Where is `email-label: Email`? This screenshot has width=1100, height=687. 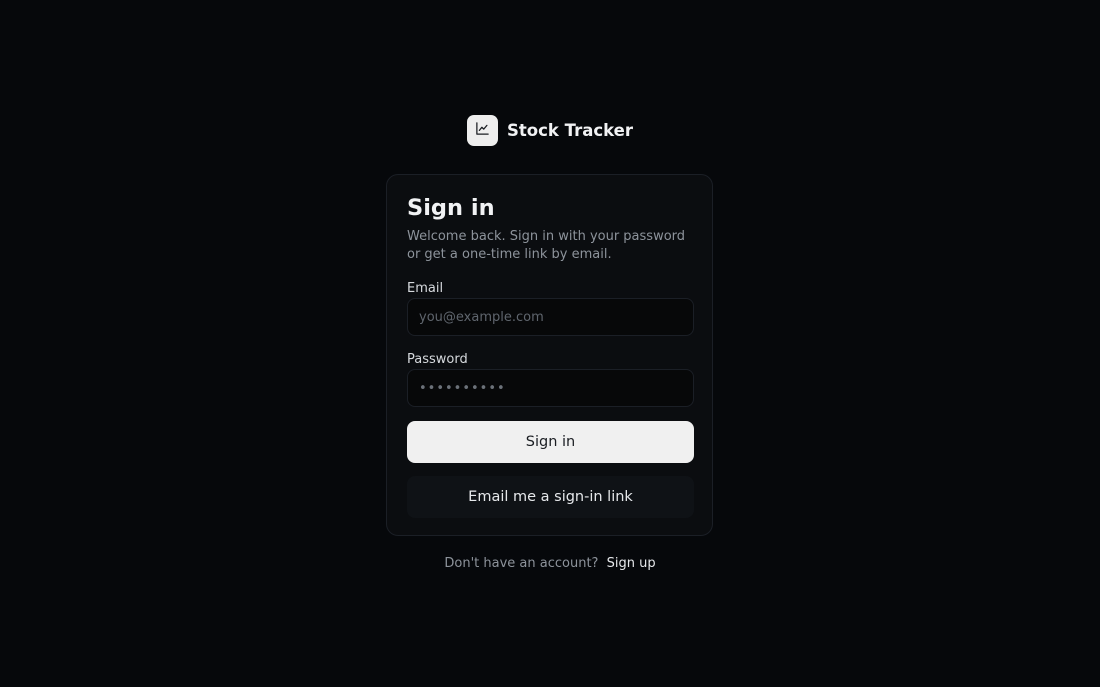 email-label: Email is located at coordinates (425, 288).